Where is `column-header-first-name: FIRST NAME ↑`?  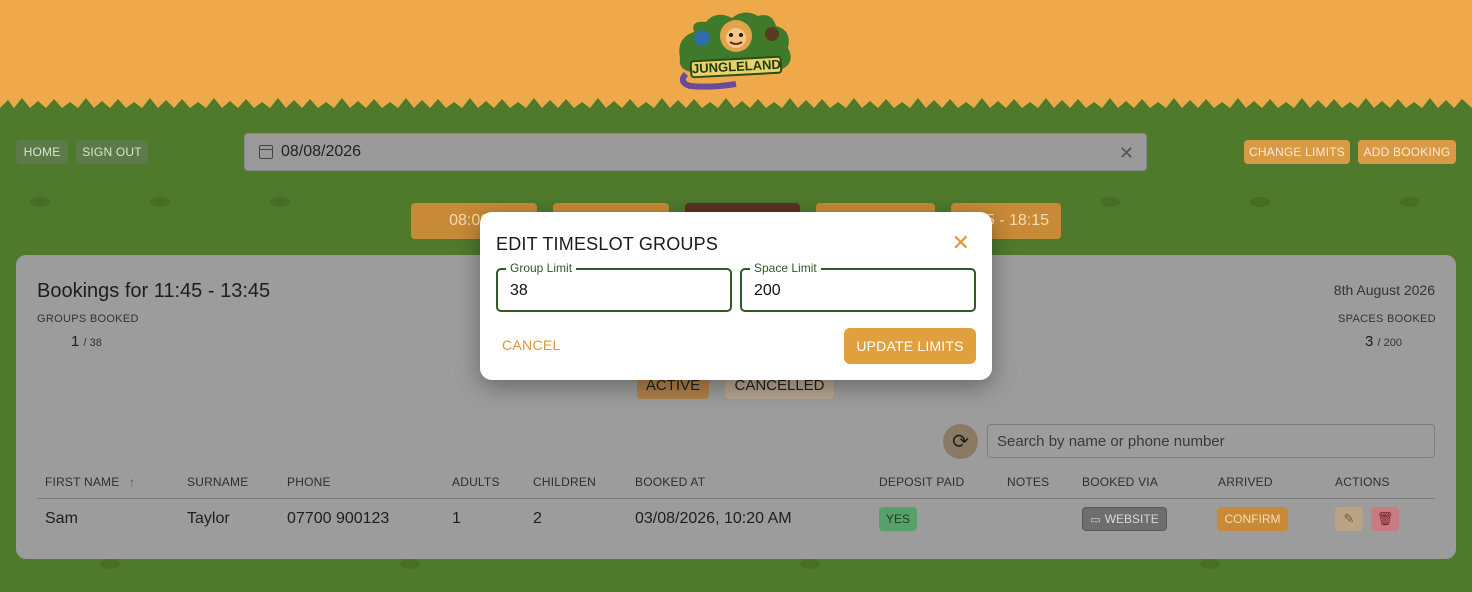
column-header-first-name: FIRST NAME ↑ is located at coordinates (90, 482).